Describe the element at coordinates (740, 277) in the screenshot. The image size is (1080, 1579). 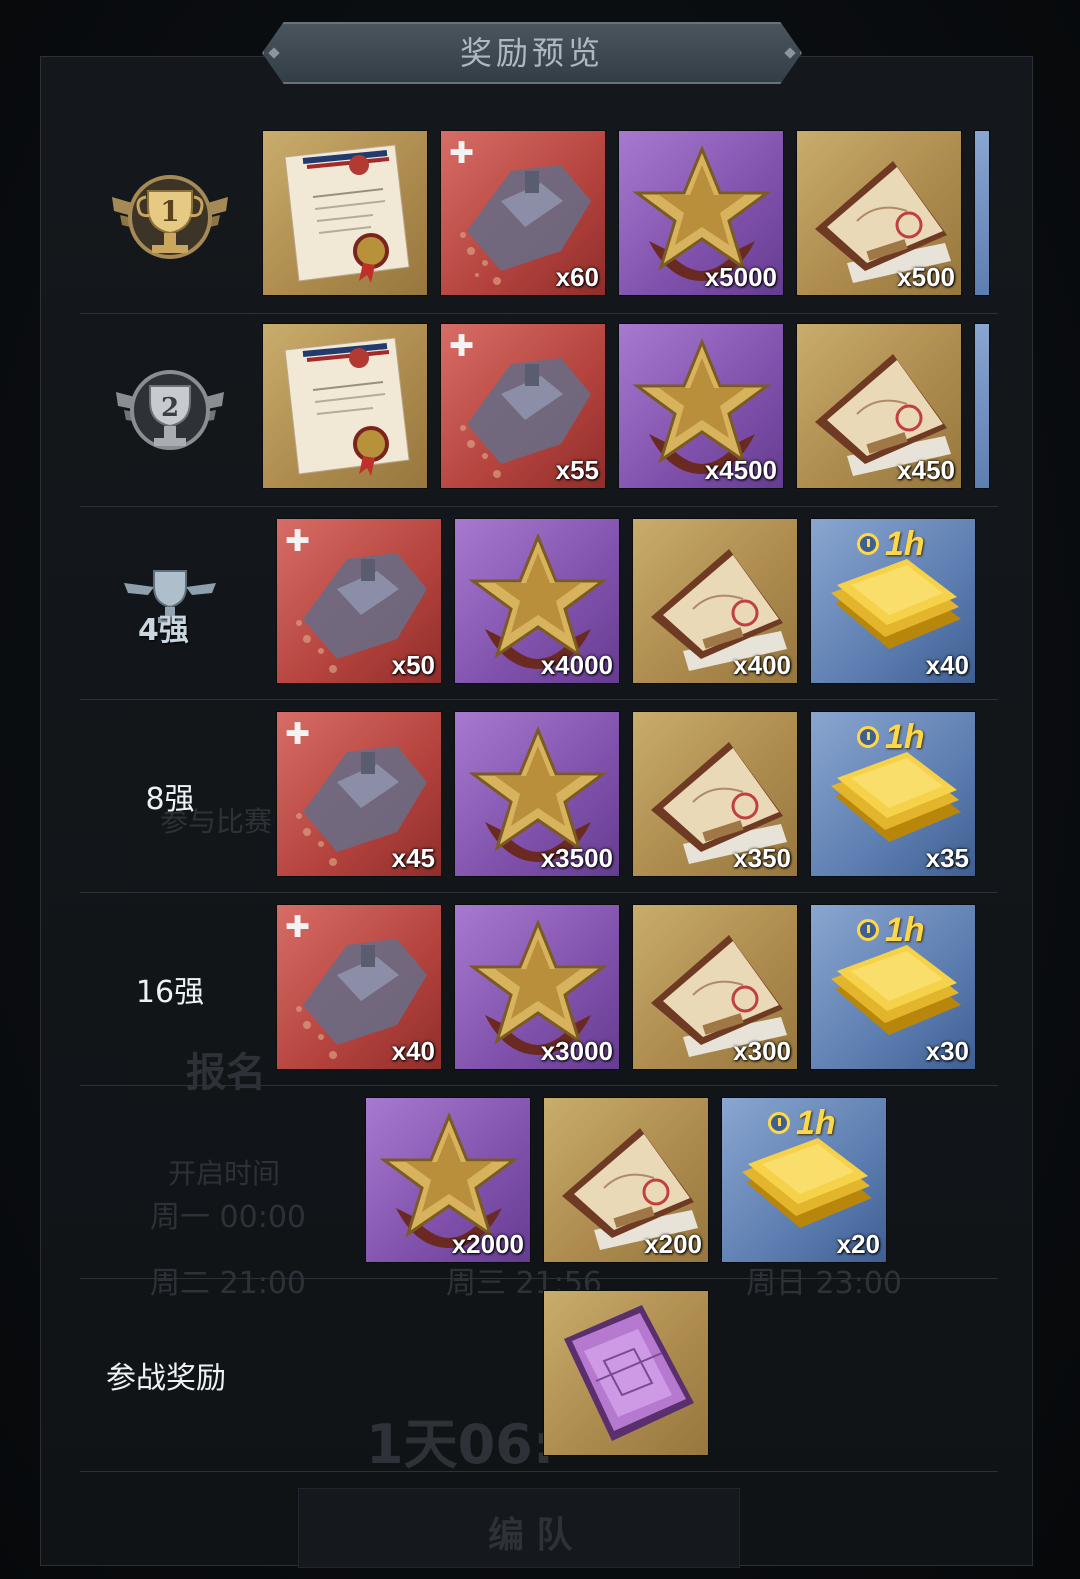
I see `item-quantity: x5000` at that location.